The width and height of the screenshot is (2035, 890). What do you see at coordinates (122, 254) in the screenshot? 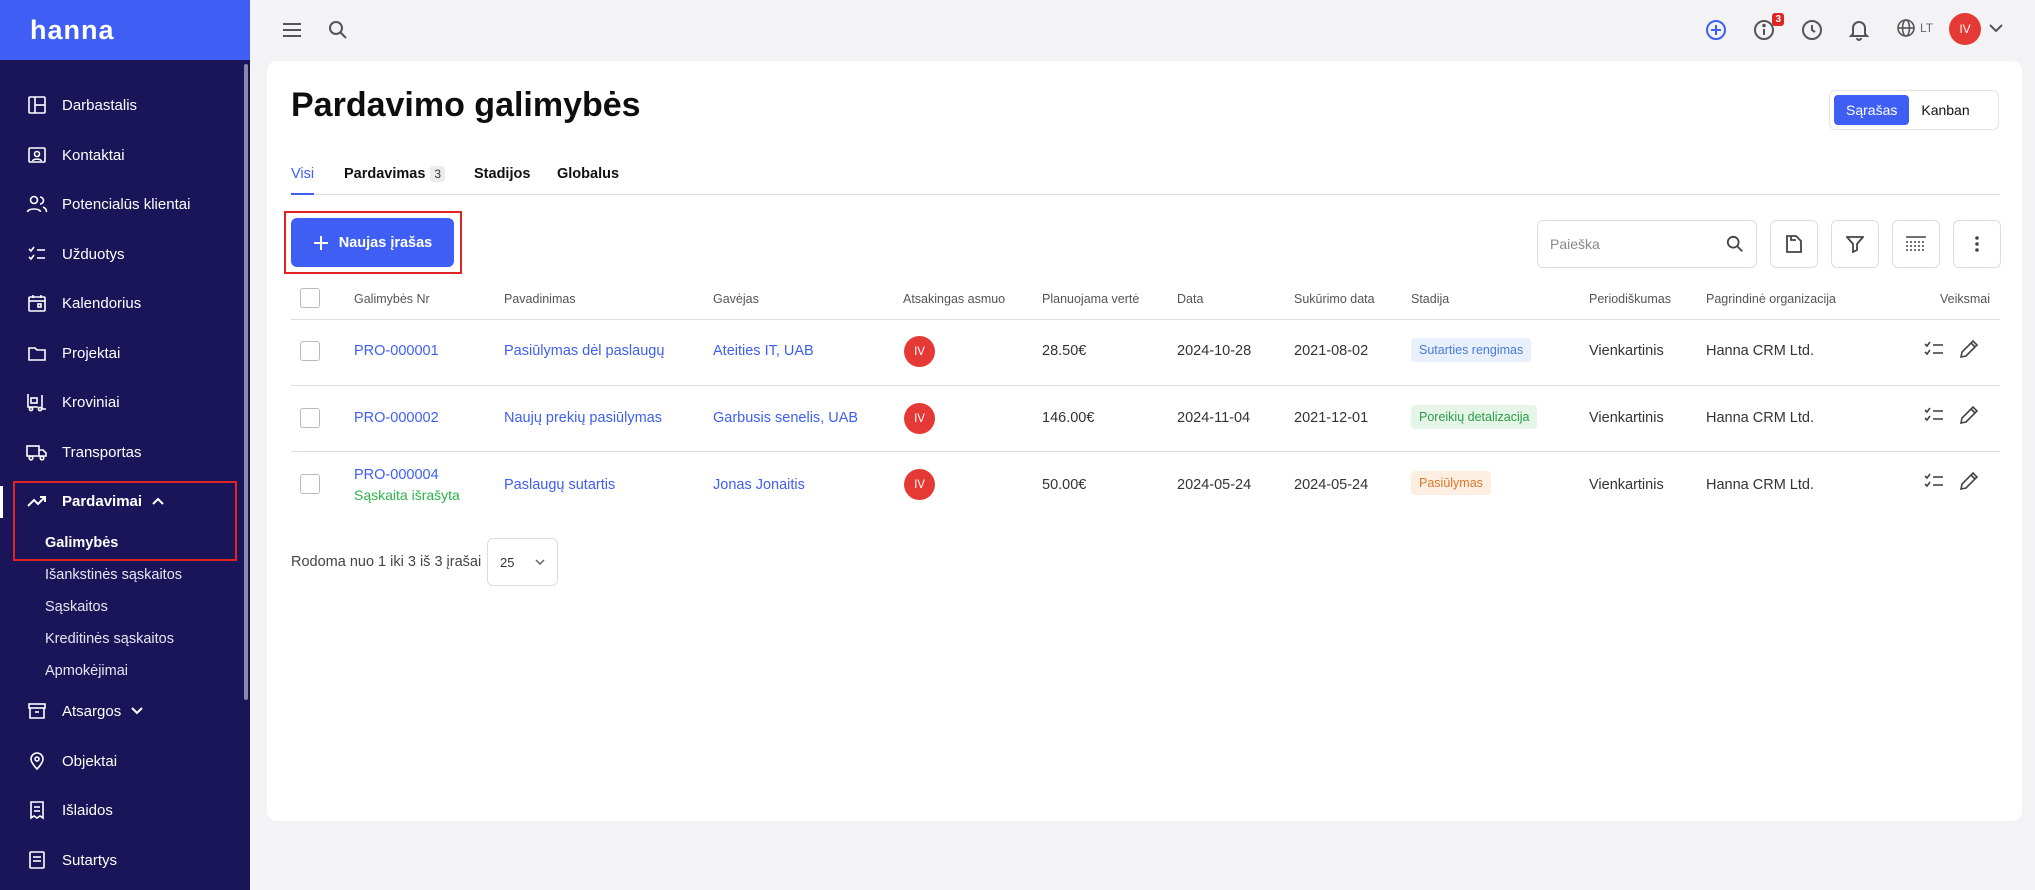
I see `sidebar-item-uzduotys: Užduotys` at bounding box center [122, 254].